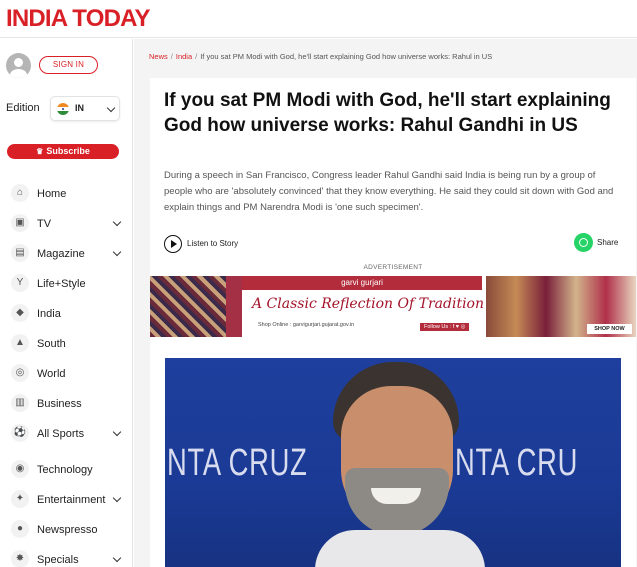 The width and height of the screenshot is (637, 567). Describe the element at coordinates (66, 314) in the screenshot. I see `sidebar-item-india: ◆ India` at that location.